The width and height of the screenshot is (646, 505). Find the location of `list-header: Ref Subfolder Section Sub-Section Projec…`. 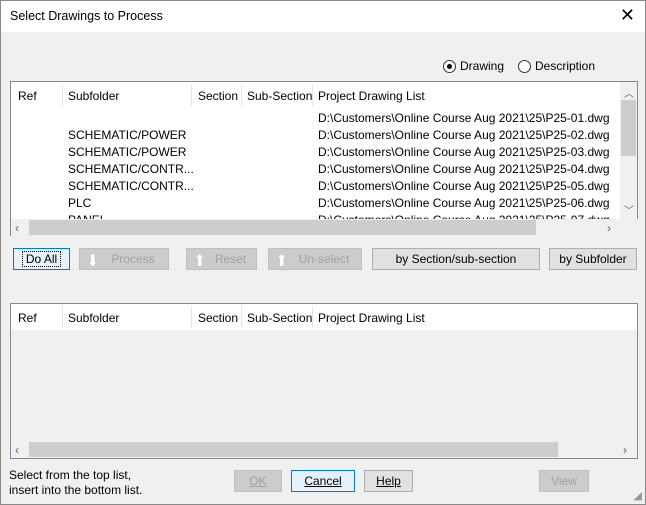

list-header: Ref Subfolder Section Sub-Section Projec… is located at coordinates (324, 317).